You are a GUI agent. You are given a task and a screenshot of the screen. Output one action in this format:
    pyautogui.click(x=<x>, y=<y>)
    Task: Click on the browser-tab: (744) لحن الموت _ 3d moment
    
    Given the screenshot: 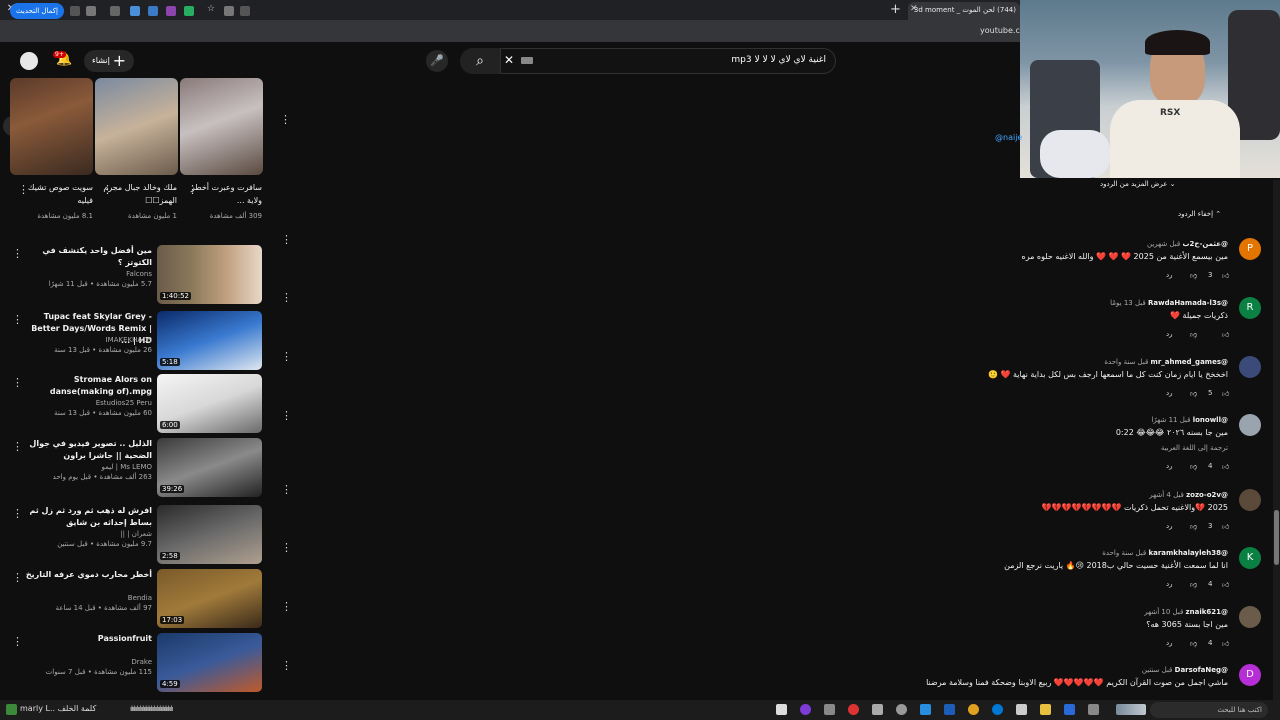 What is the action you would take?
    pyautogui.click(x=964, y=11)
    